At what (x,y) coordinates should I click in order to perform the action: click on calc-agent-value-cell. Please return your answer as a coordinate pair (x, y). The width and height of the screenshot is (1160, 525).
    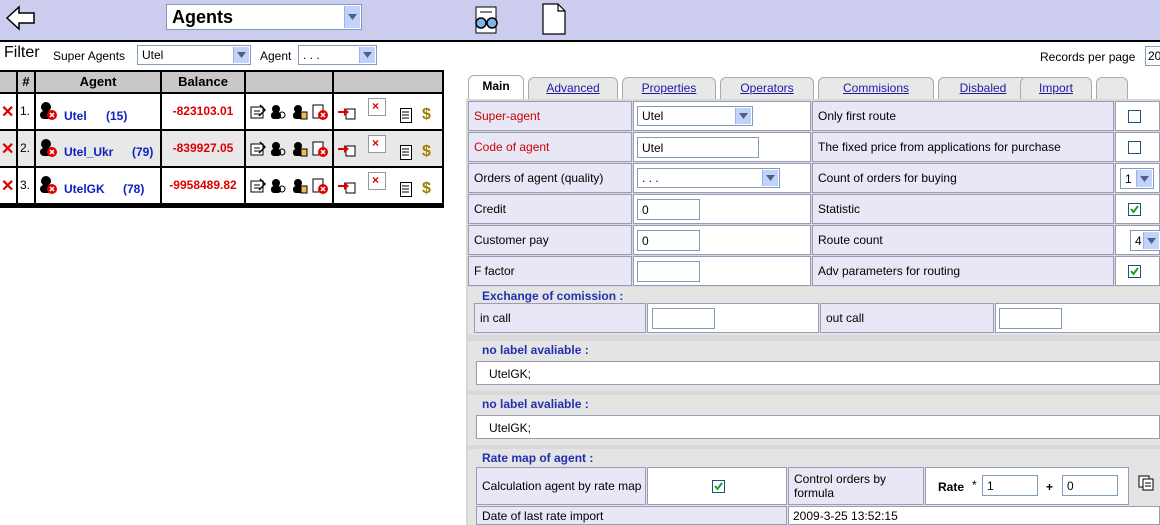
    Looking at the image, I should click on (717, 486).